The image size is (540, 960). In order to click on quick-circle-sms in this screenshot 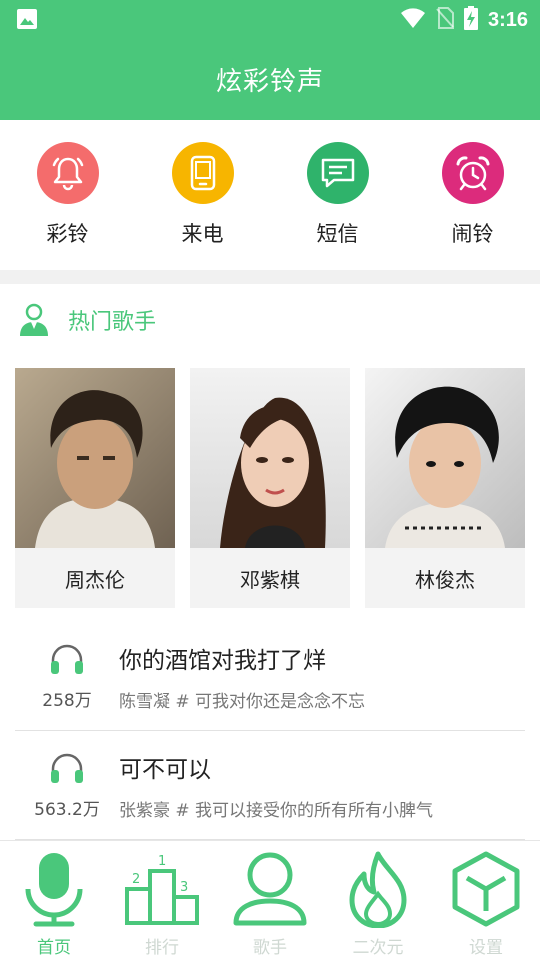, I will do `click(337, 173)`.